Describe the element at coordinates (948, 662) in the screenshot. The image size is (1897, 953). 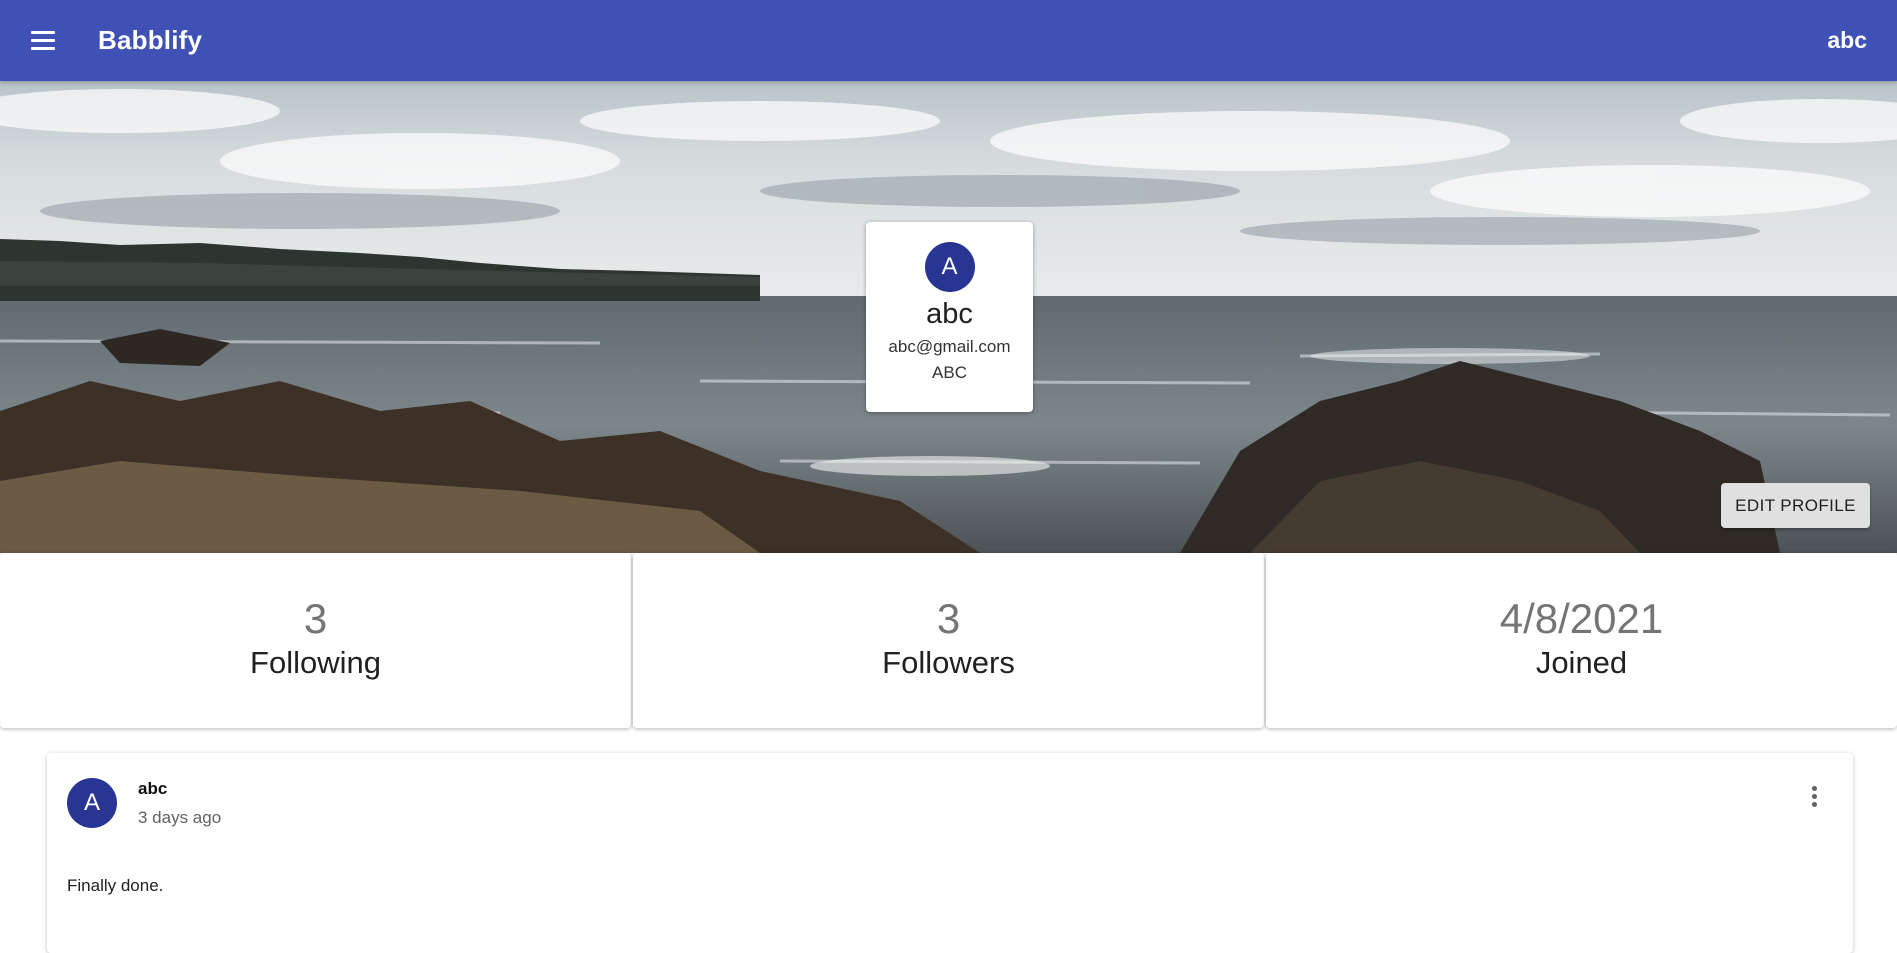
I see `stat-label: Followers` at that location.